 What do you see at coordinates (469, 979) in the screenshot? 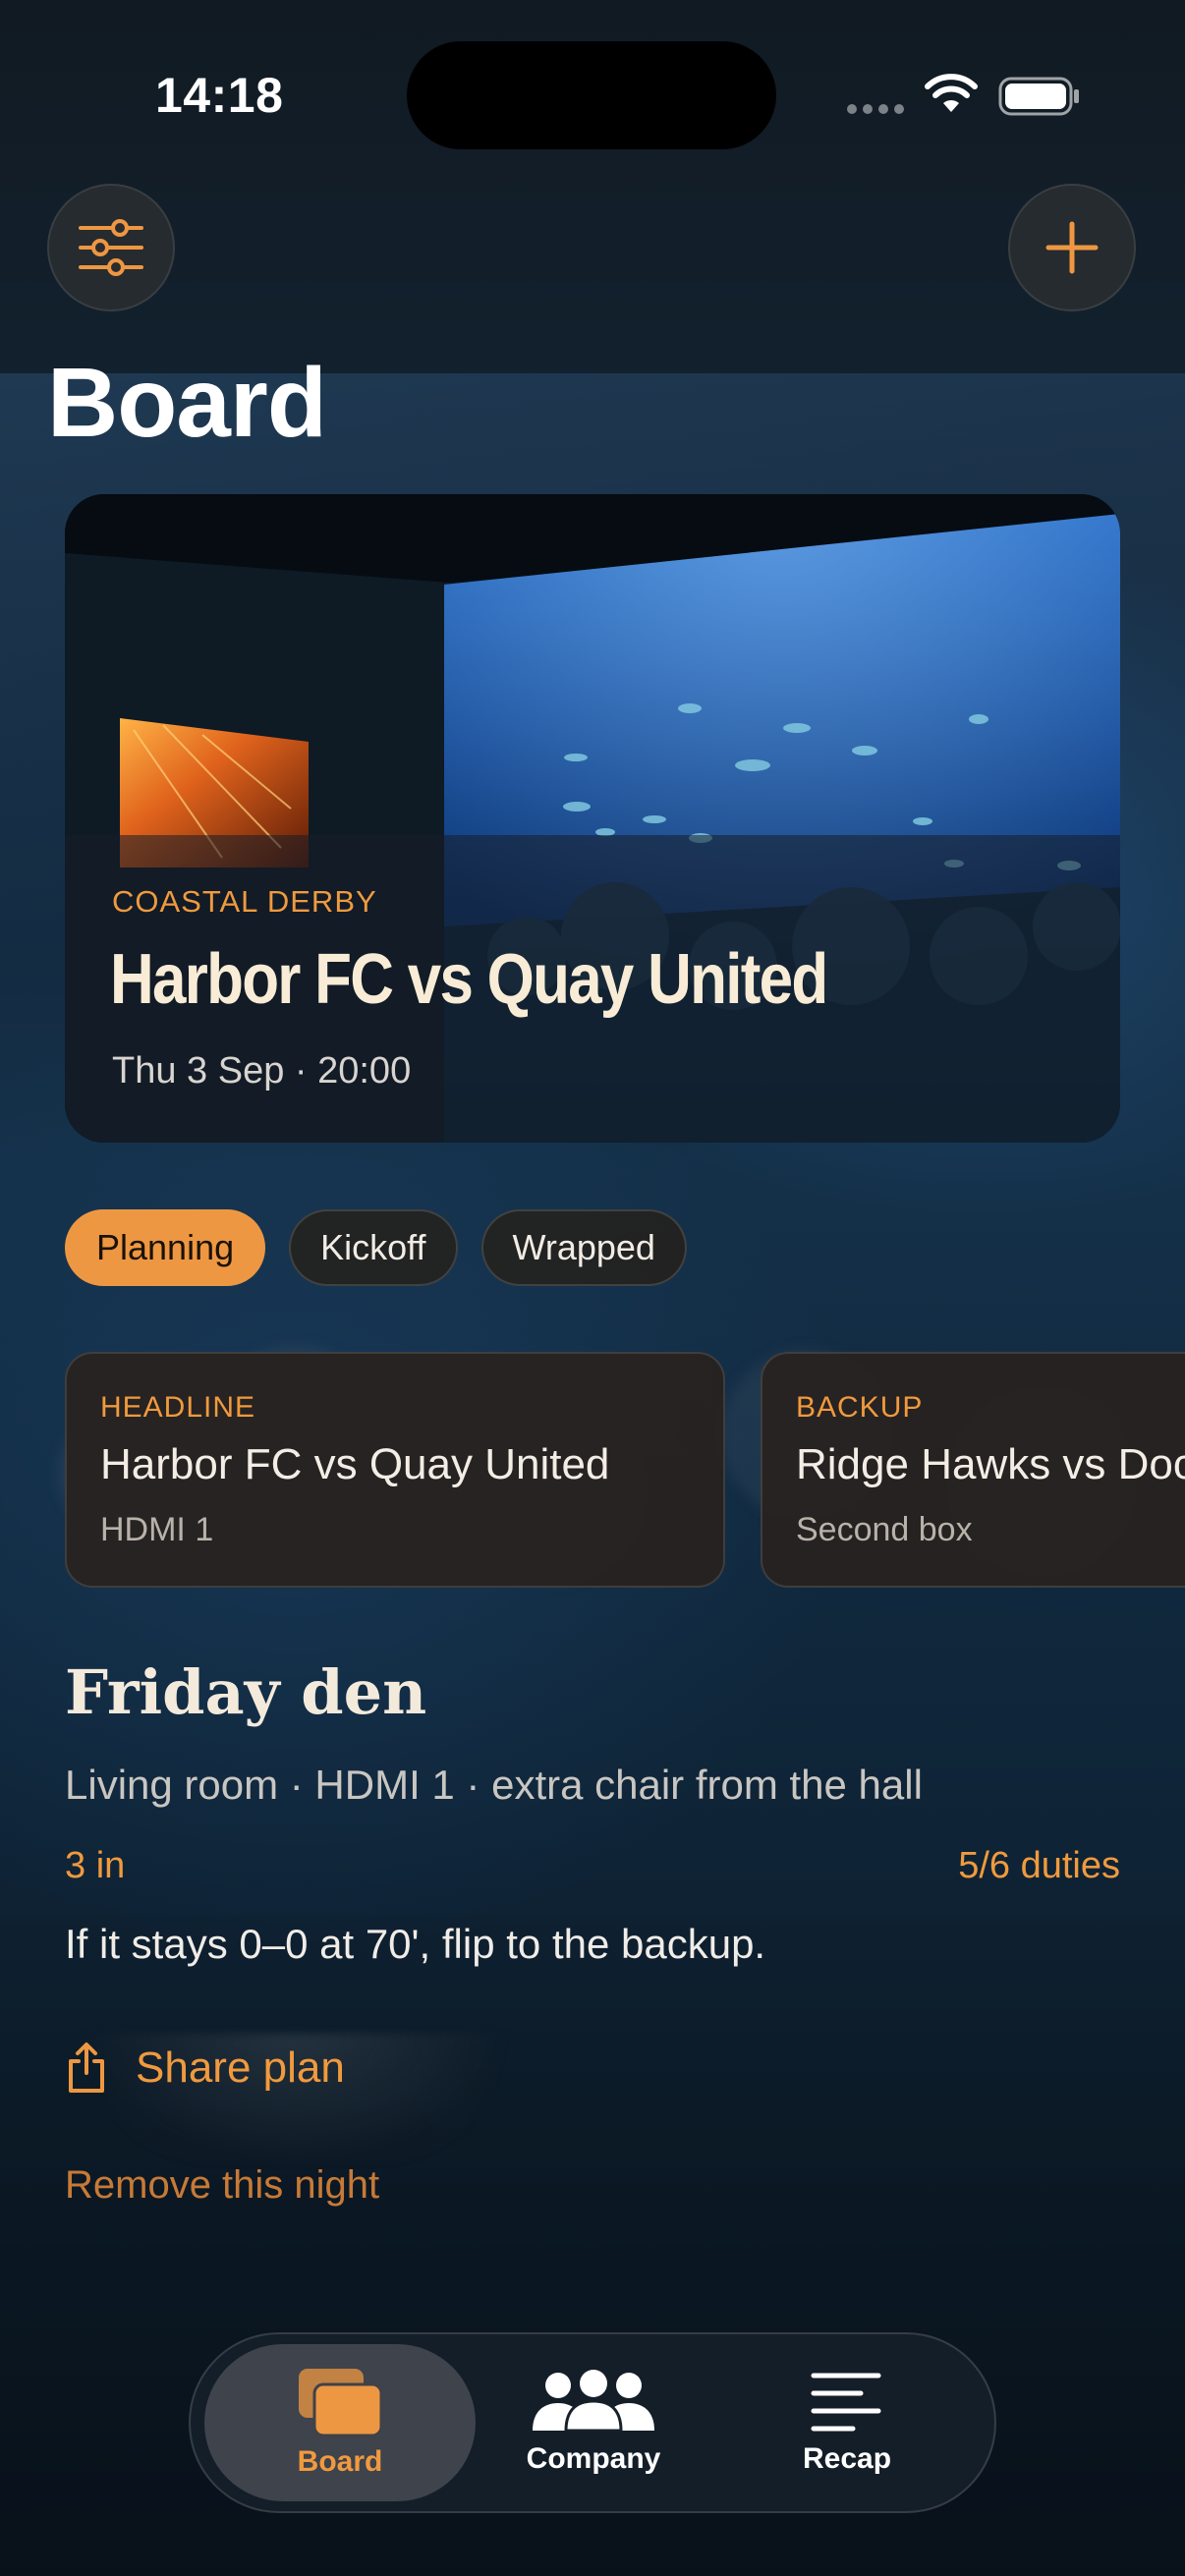
I see `match-title: Harbor FC vs Quay United` at bounding box center [469, 979].